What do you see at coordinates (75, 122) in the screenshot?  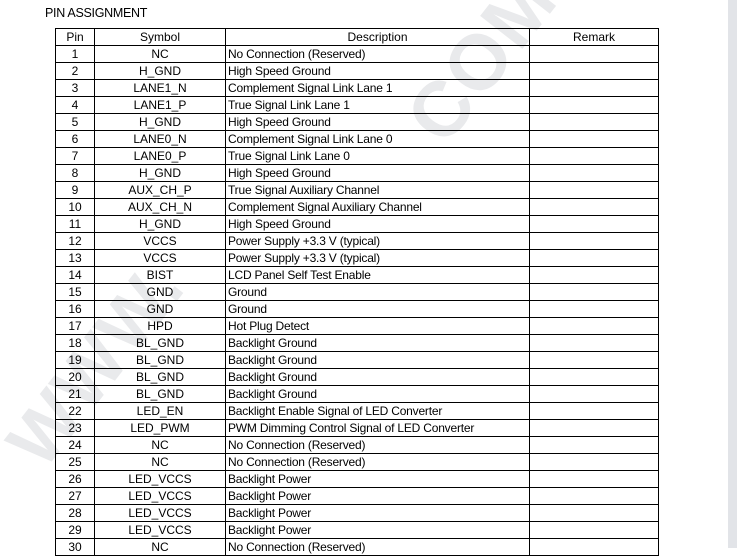 I see `cell-pin: 5` at bounding box center [75, 122].